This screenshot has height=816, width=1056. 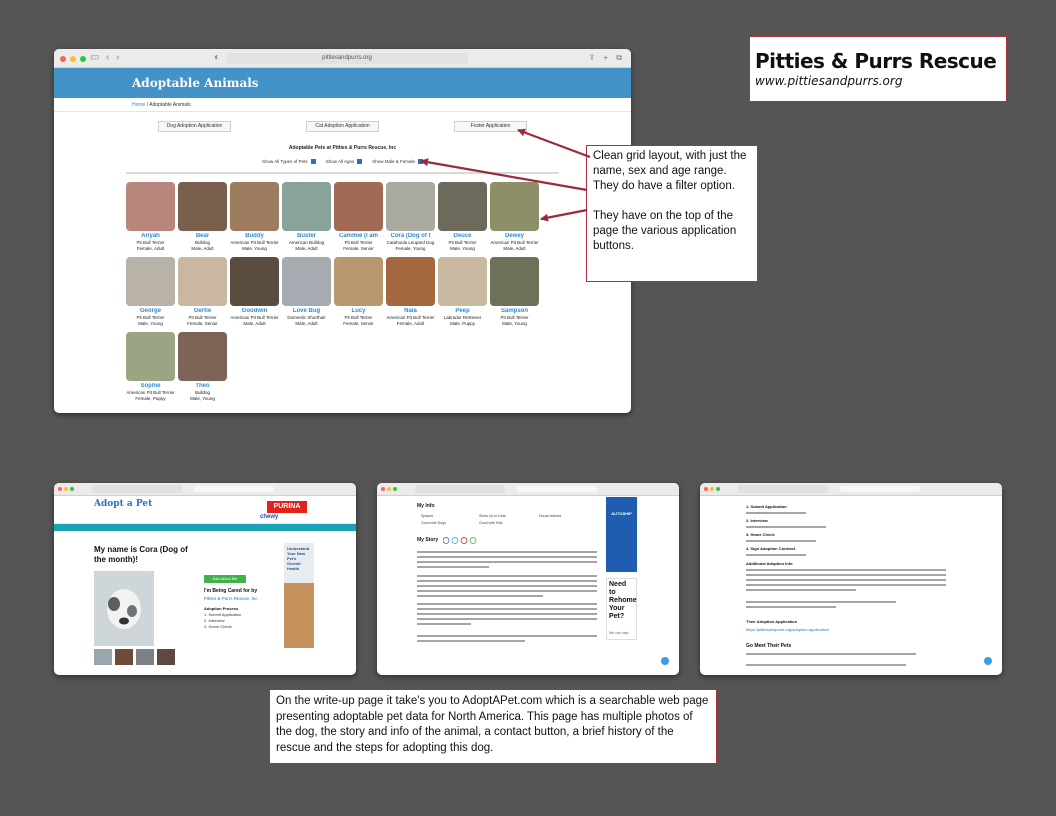 What do you see at coordinates (491, 523) in the screenshot?
I see `info-option: Good with Kids` at bounding box center [491, 523].